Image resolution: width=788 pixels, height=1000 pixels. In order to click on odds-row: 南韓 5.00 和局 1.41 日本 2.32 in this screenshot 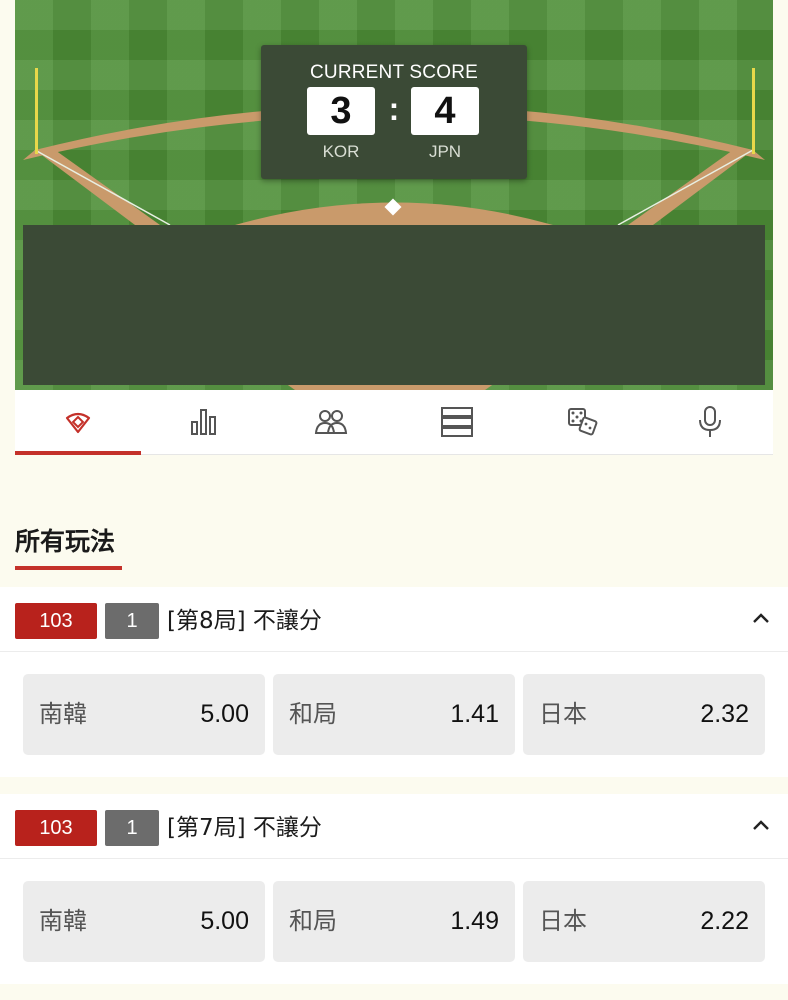, I will do `click(394, 714)`.